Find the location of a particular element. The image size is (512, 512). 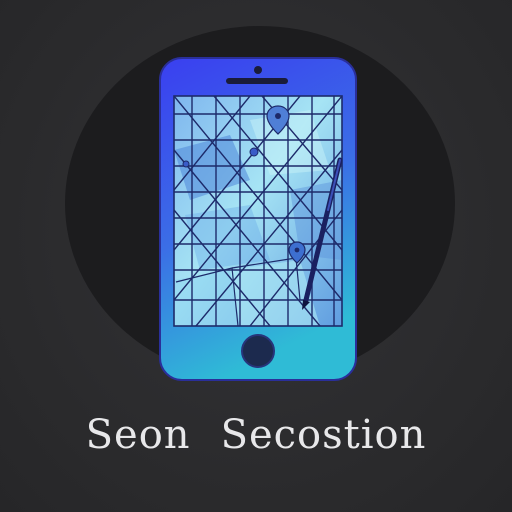

phone-camera-icon is located at coordinates (258, 70).